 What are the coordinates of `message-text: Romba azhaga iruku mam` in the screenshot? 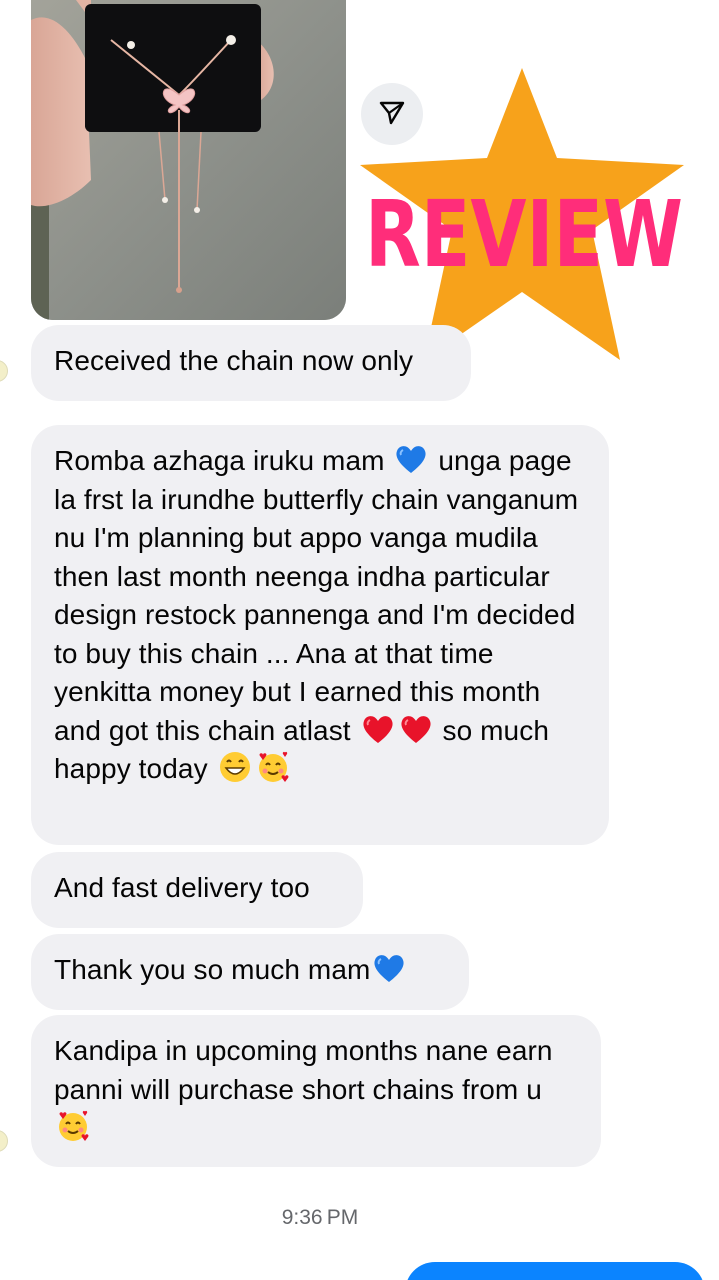 It's located at (219, 460).